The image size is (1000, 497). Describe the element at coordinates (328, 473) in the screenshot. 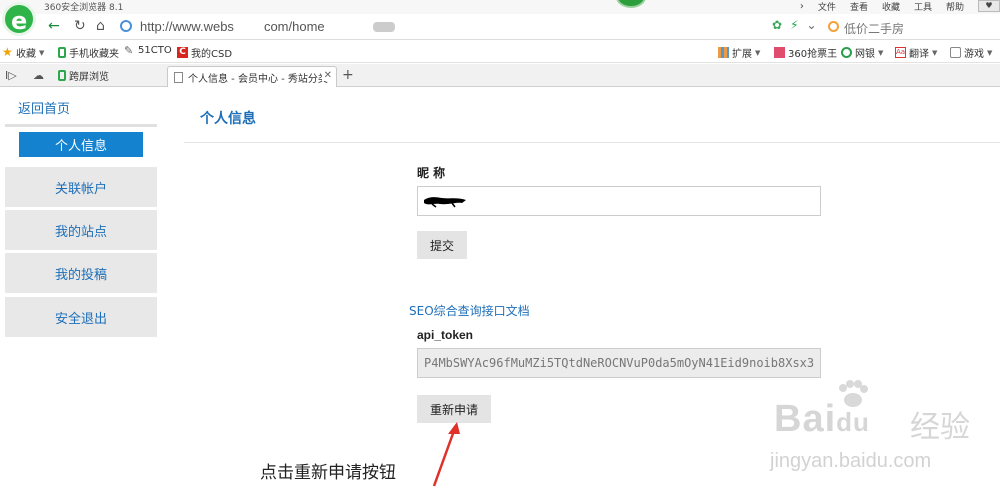

I see `annotation-text: 点击重新申请按钮` at that location.